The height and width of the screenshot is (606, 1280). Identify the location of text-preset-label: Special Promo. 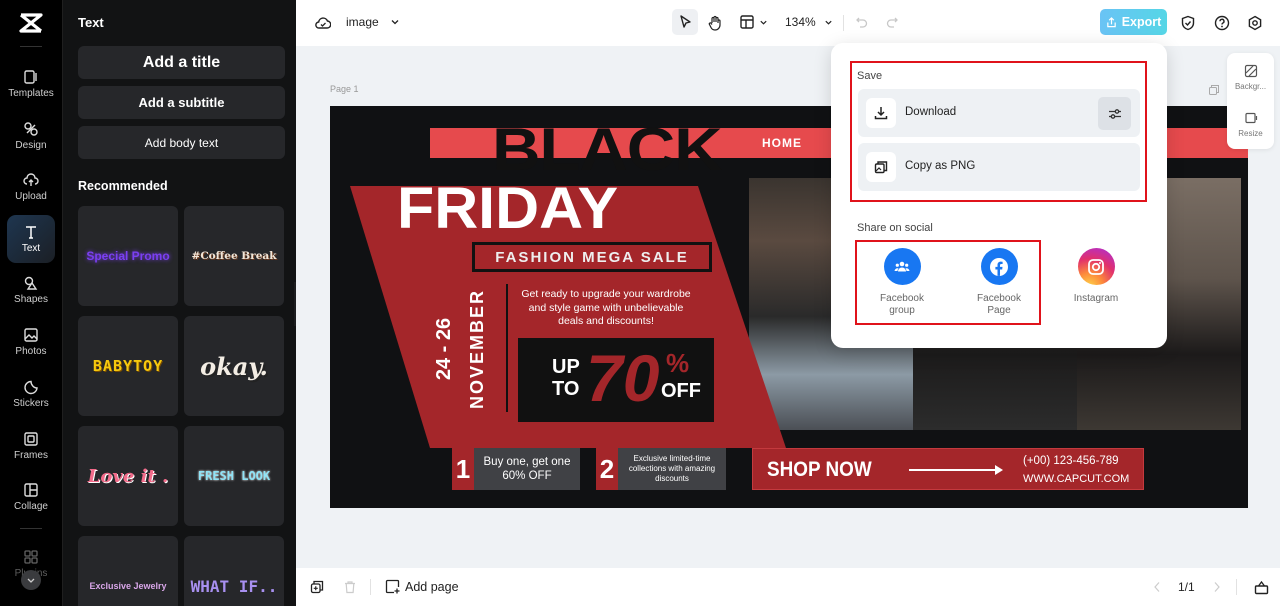
(128, 256).